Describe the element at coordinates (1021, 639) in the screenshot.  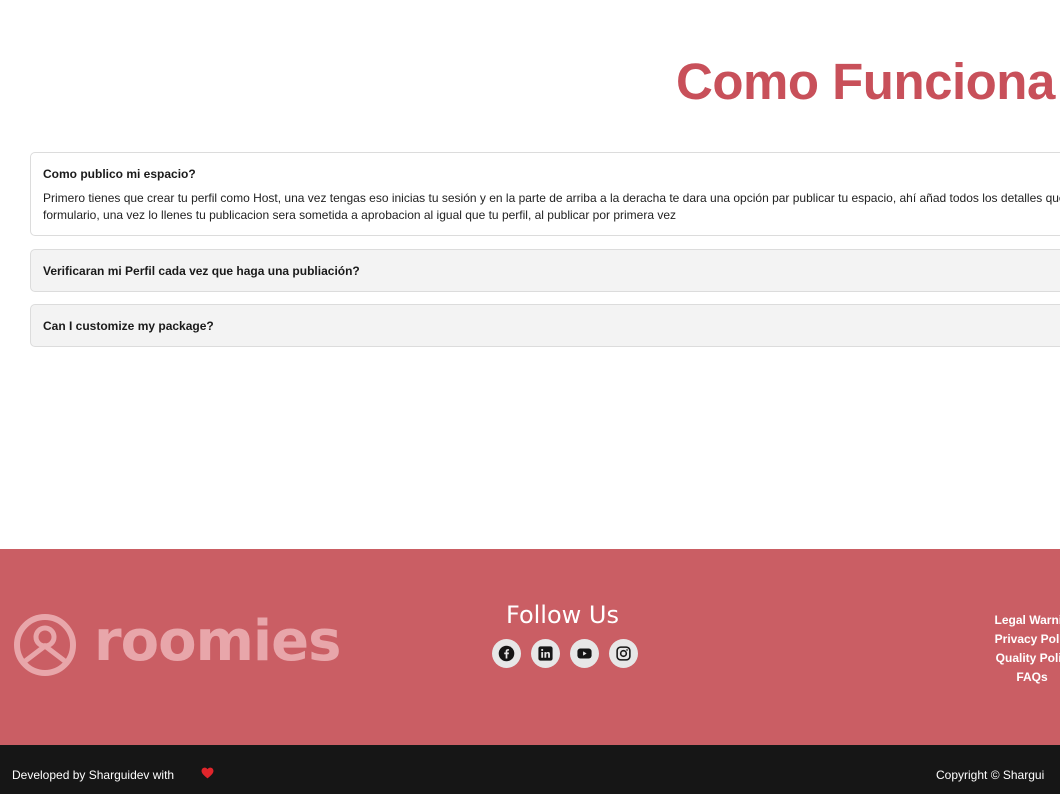
I see `privacy-policy-link: Privacy Polic` at that location.